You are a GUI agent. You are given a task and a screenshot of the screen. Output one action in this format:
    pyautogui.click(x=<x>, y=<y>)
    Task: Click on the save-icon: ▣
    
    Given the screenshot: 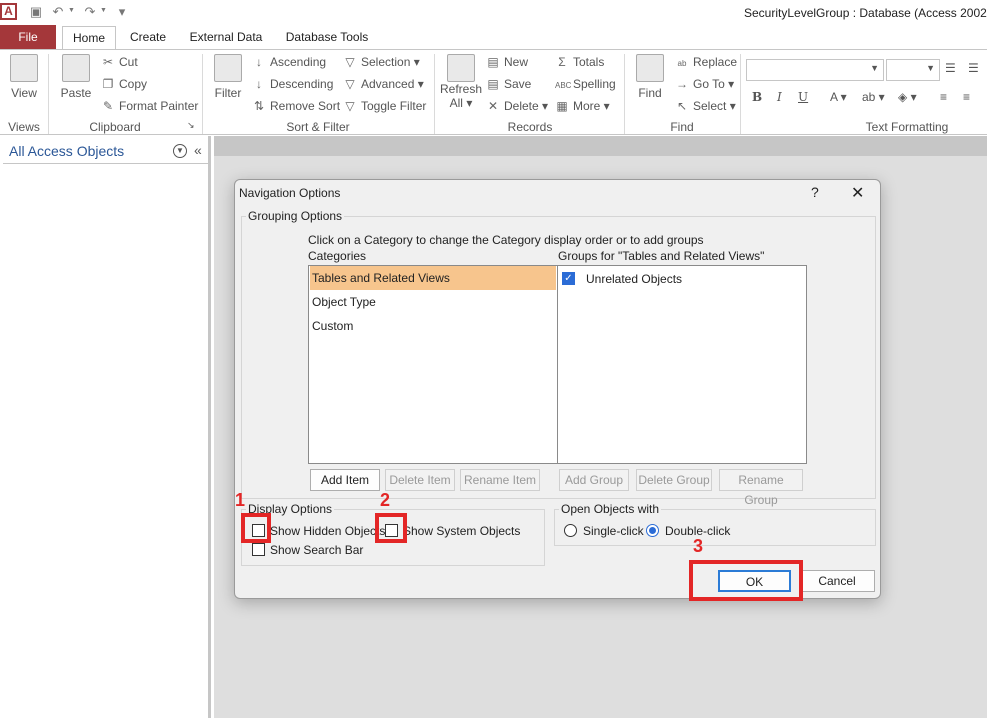 What is the action you would take?
    pyautogui.click(x=36, y=12)
    